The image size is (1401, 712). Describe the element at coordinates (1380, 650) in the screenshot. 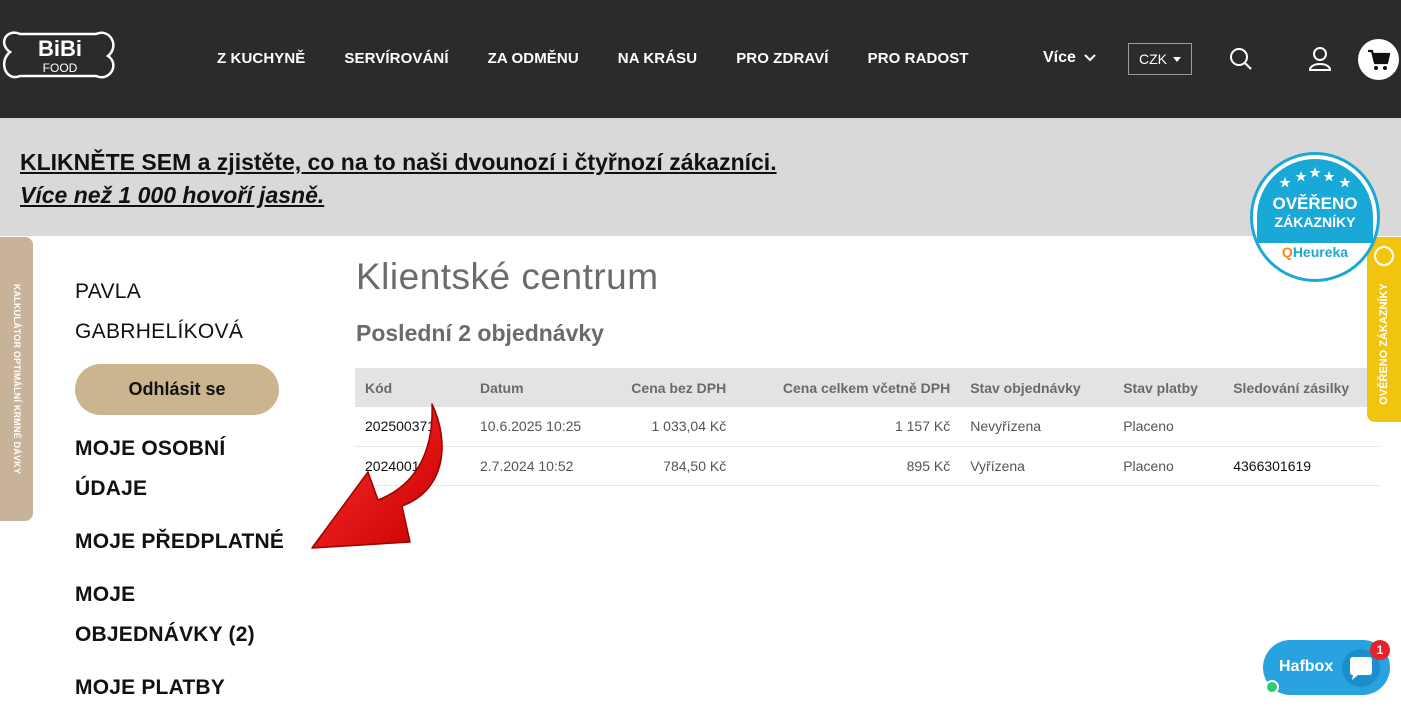

I see `chat-unread-badge: 1` at that location.